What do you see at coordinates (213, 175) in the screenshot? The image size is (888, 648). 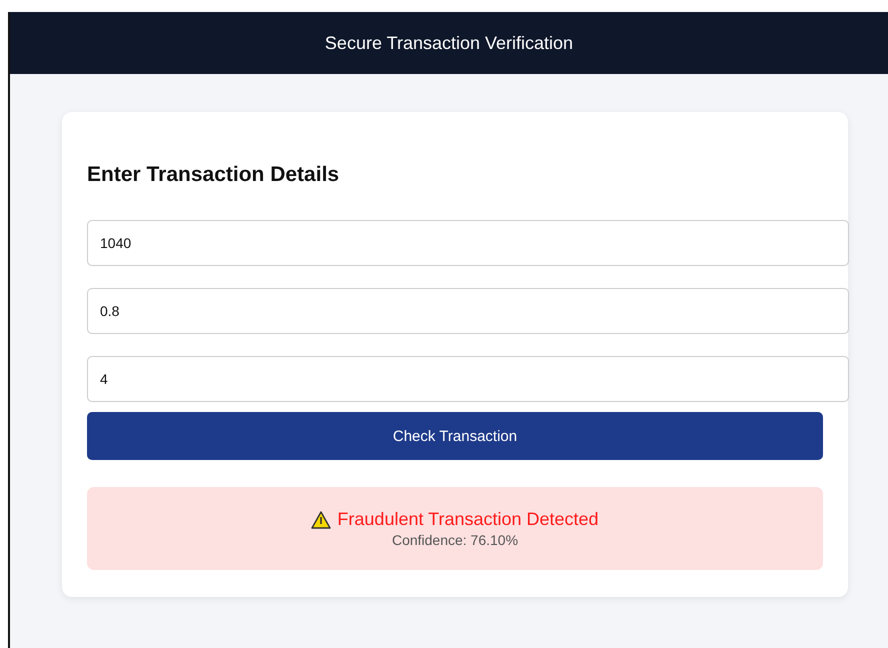 I see `form-heading: Enter Transaction Details` at bounding box center [213, 175].